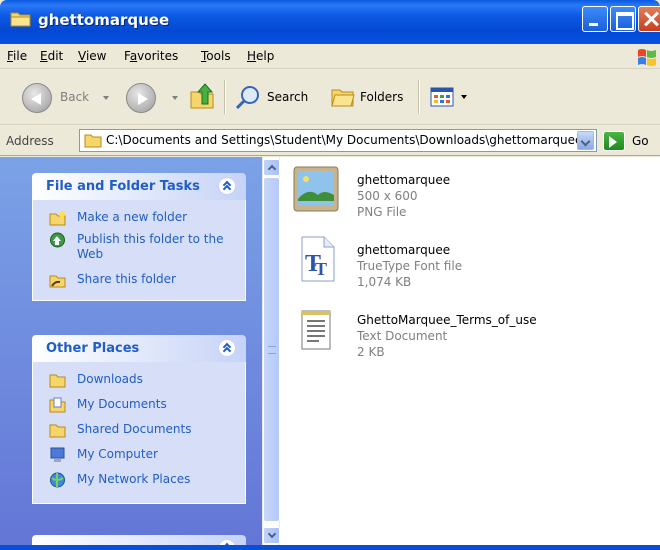 This screenshot has height=550, width=660. I want to click on text-document-icon, so click(316, 330).